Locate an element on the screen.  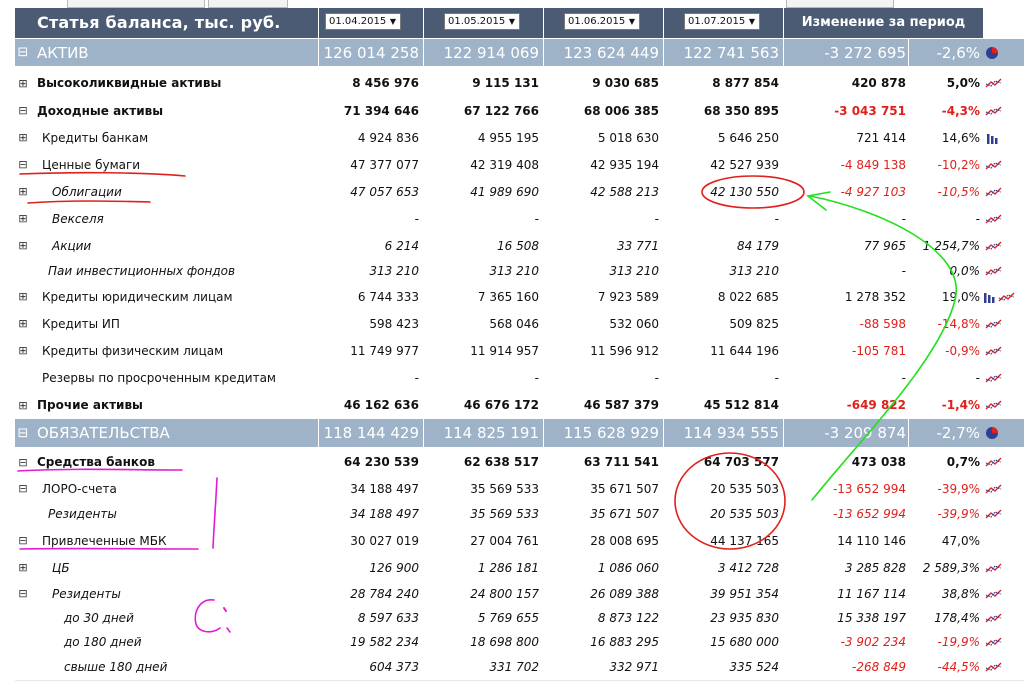
date-select-4: 01.07.2015 ▼ is located at coordinates (722, 21).